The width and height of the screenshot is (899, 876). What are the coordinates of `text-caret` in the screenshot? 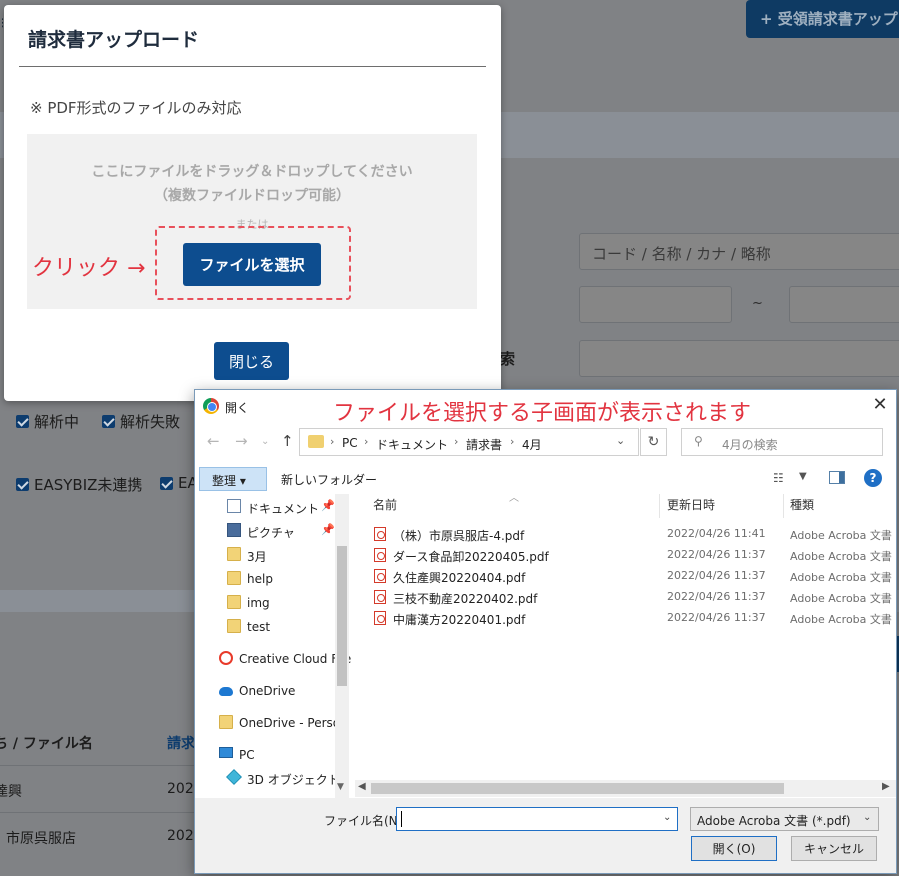 It's located at (401, 819).